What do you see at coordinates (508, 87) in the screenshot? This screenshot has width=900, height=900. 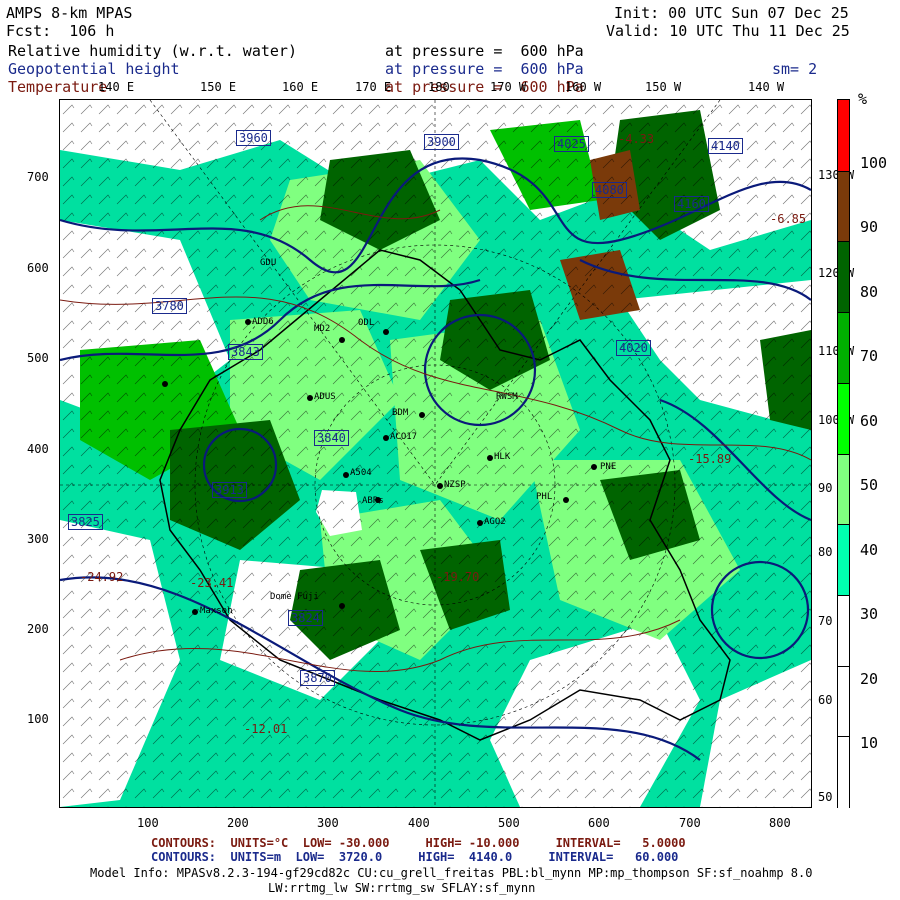 I see `lon-top-label: 170 W` at bounding box center [508, 87].